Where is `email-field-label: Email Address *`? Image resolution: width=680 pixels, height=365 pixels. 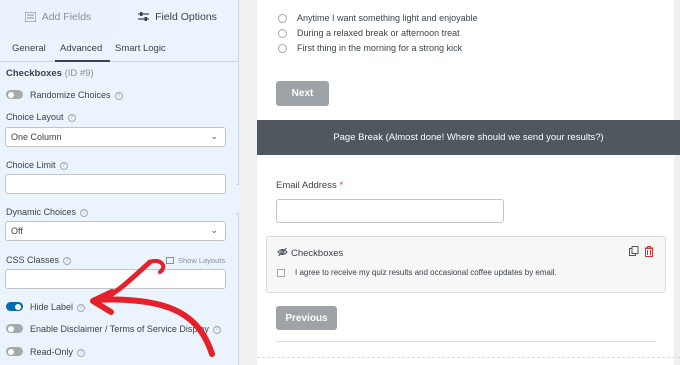
email-field-label: Email Address * is located at coordinates (309, 185).